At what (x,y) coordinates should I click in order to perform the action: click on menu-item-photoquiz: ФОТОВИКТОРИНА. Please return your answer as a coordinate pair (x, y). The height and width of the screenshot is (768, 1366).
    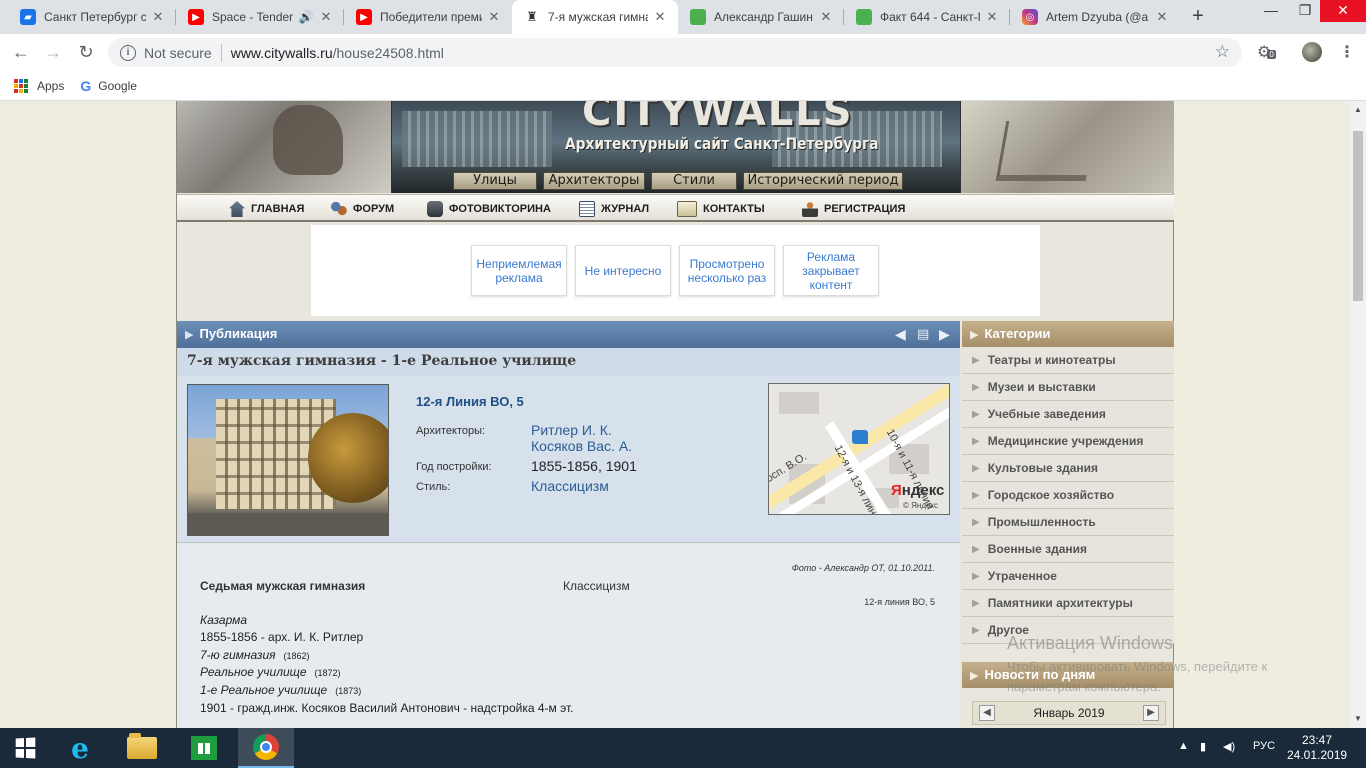
    Looking at the image, I should click on (489, 209).